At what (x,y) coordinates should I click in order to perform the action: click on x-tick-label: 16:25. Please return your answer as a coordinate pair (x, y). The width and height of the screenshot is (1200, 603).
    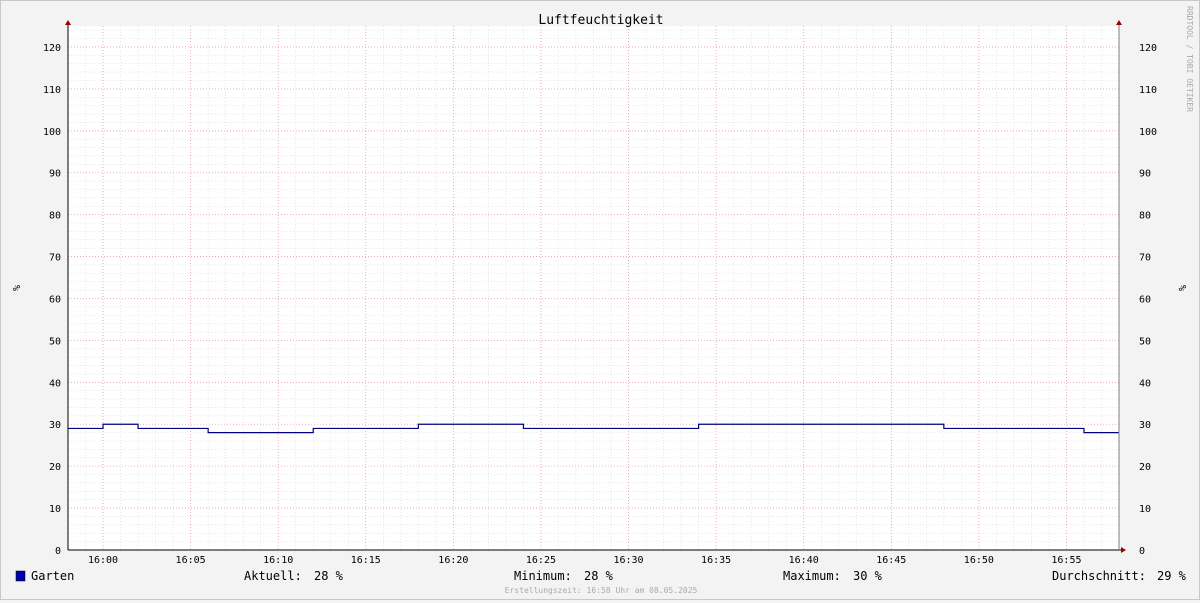
    Looking at the image, I should click on (541, 560).